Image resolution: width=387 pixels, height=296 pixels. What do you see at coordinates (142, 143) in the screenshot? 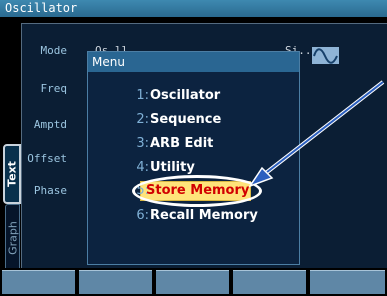
I see `menu-item-number: 3:` at bounding box center [142, 143].